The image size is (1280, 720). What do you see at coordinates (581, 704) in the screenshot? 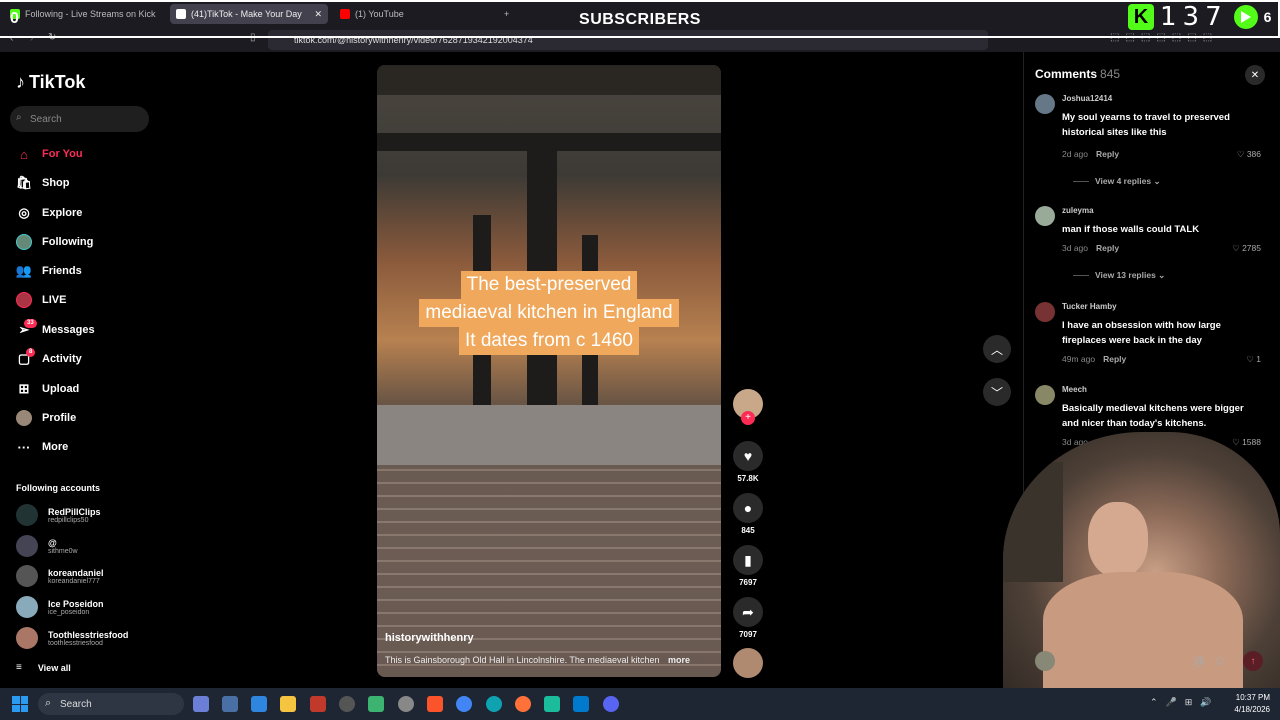
I see `vscode-icon` at bounding box center [581, 704].